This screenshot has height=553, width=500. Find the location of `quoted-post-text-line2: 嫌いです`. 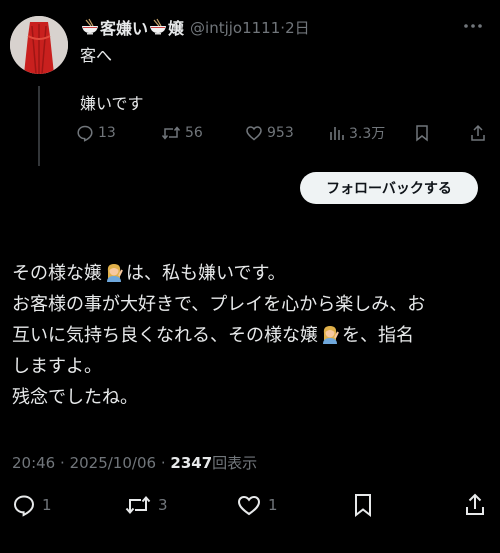

quoted-post-text-line2: 嫌いです is located at coordinates (112, 103).